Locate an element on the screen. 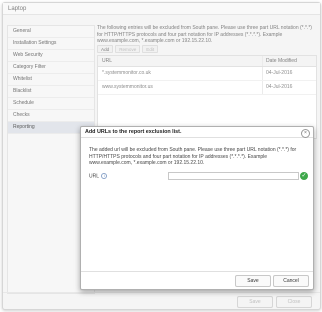 Image resolution: width=322 pixels, height=312 pixels. close-icon: × is located at coordinates (305, 133).